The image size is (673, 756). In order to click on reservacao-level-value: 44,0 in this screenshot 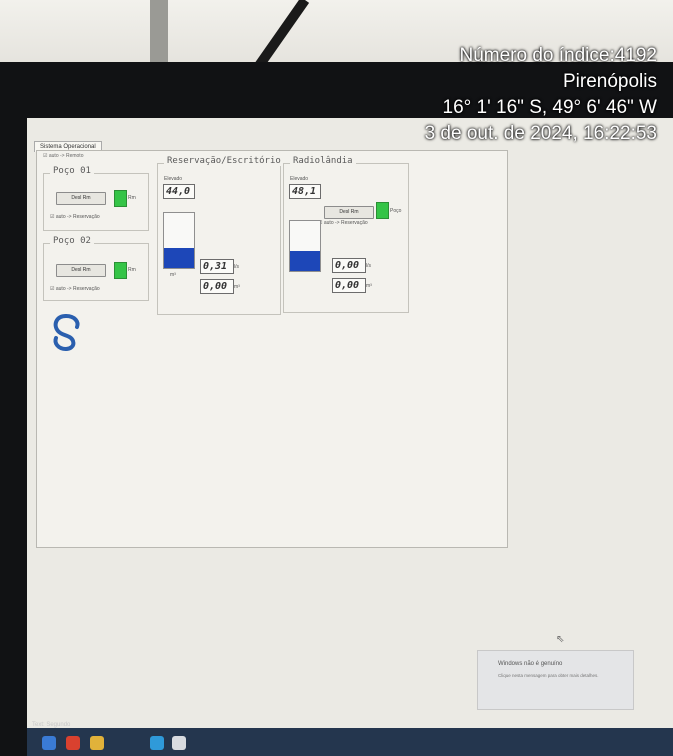, I will do `click(179, 191)`.